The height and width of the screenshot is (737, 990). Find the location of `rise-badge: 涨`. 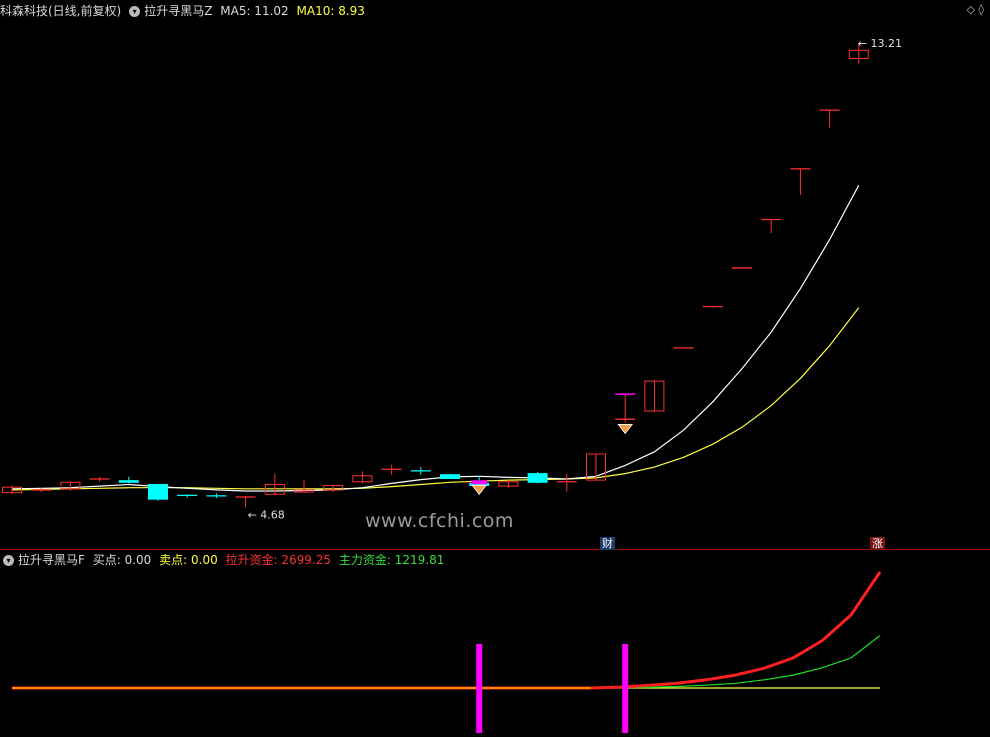

rise-badge: 涨 is located at coordinates (877, 543).